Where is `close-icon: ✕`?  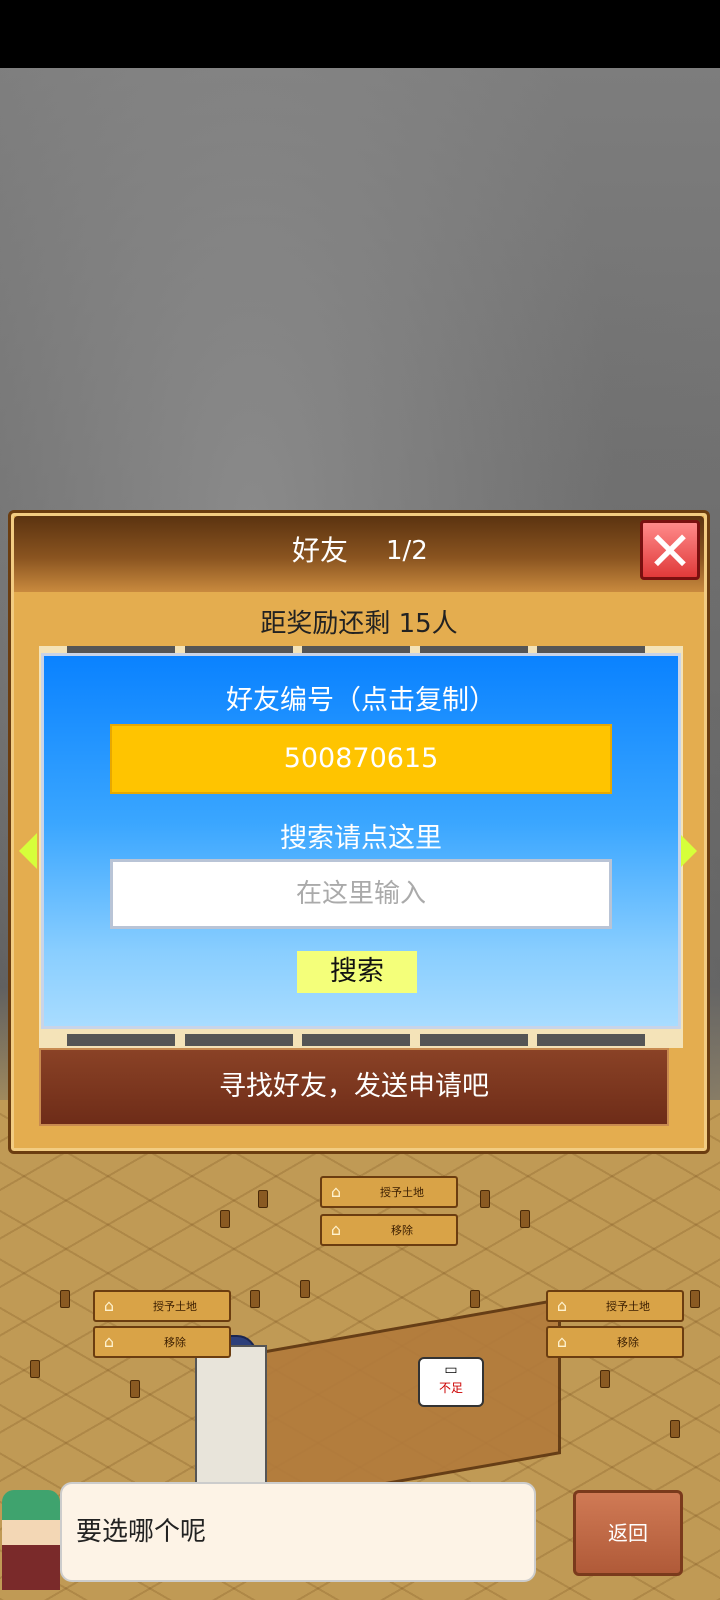
close-icon: ✕ is located at coordinates (670, 550).